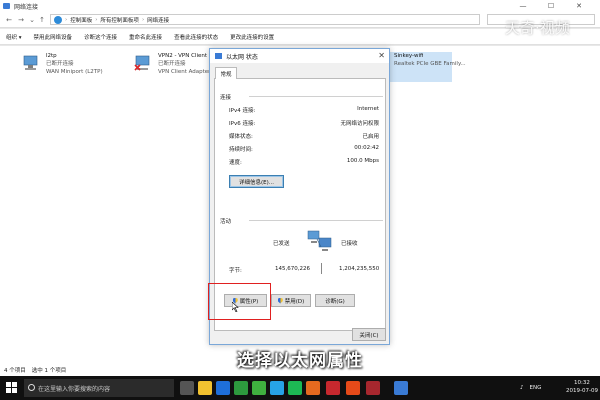 This screenshot has height=400, width=600. What do you see at coordinates (119, 20) in the screenshot?
I see `breadcrumb-all-items: 所有控制面板项` at bounding box center [119, 20].